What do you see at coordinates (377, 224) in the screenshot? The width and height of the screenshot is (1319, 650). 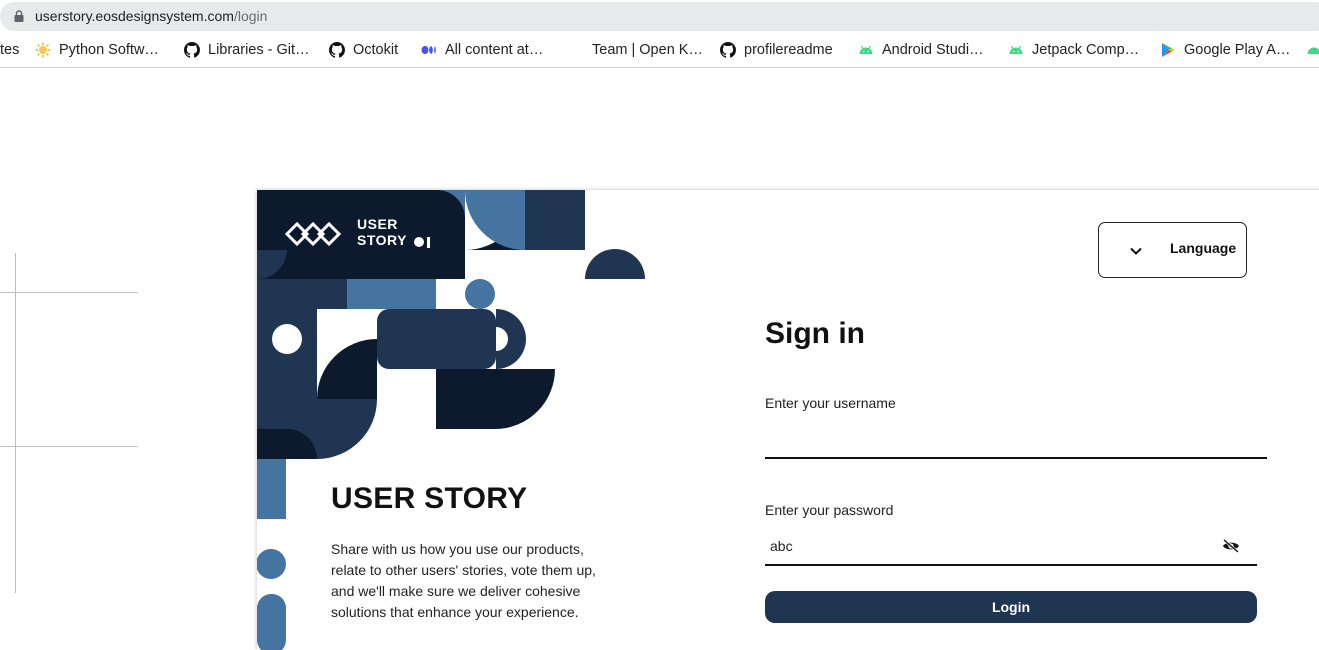 I see `logo-line-1: USER` at bounding box center [377, 224].